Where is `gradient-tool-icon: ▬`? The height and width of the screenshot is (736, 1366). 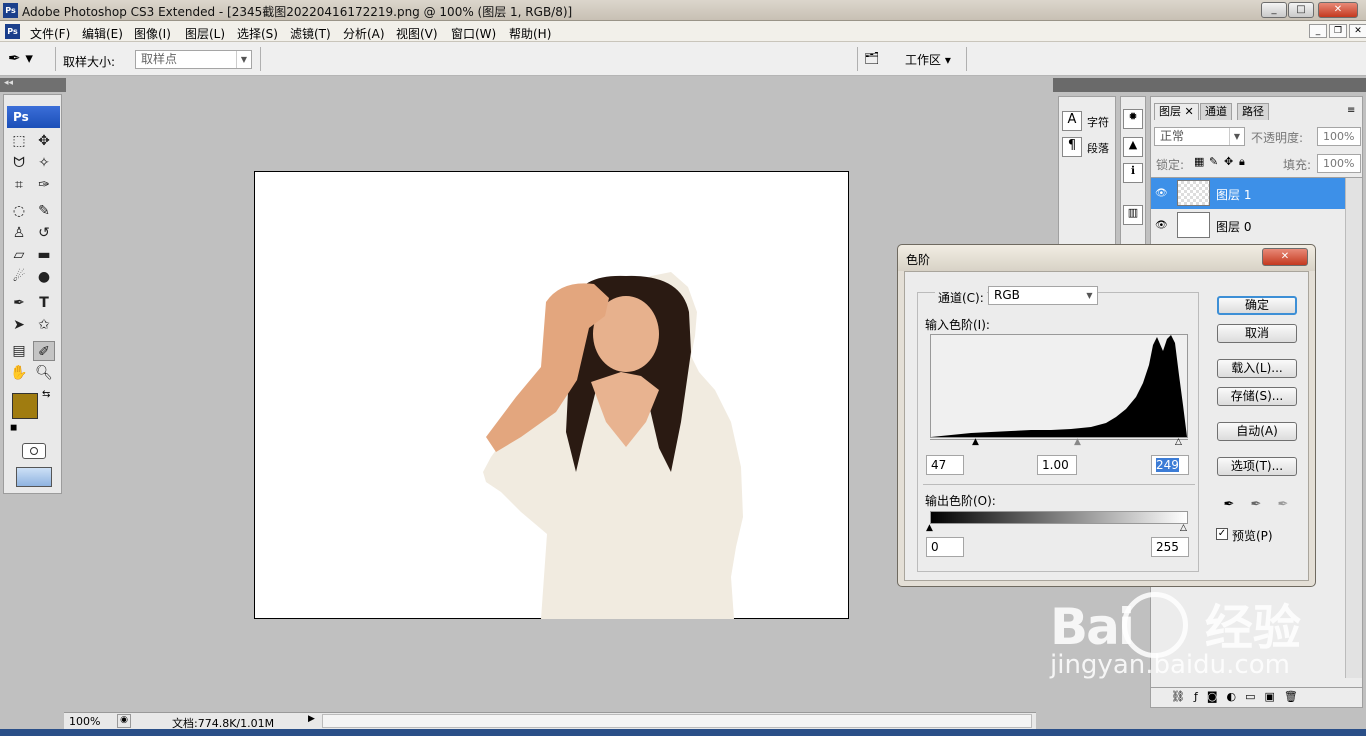
gradient-tool-icon: ▬ is located at coordinates (44, 255).